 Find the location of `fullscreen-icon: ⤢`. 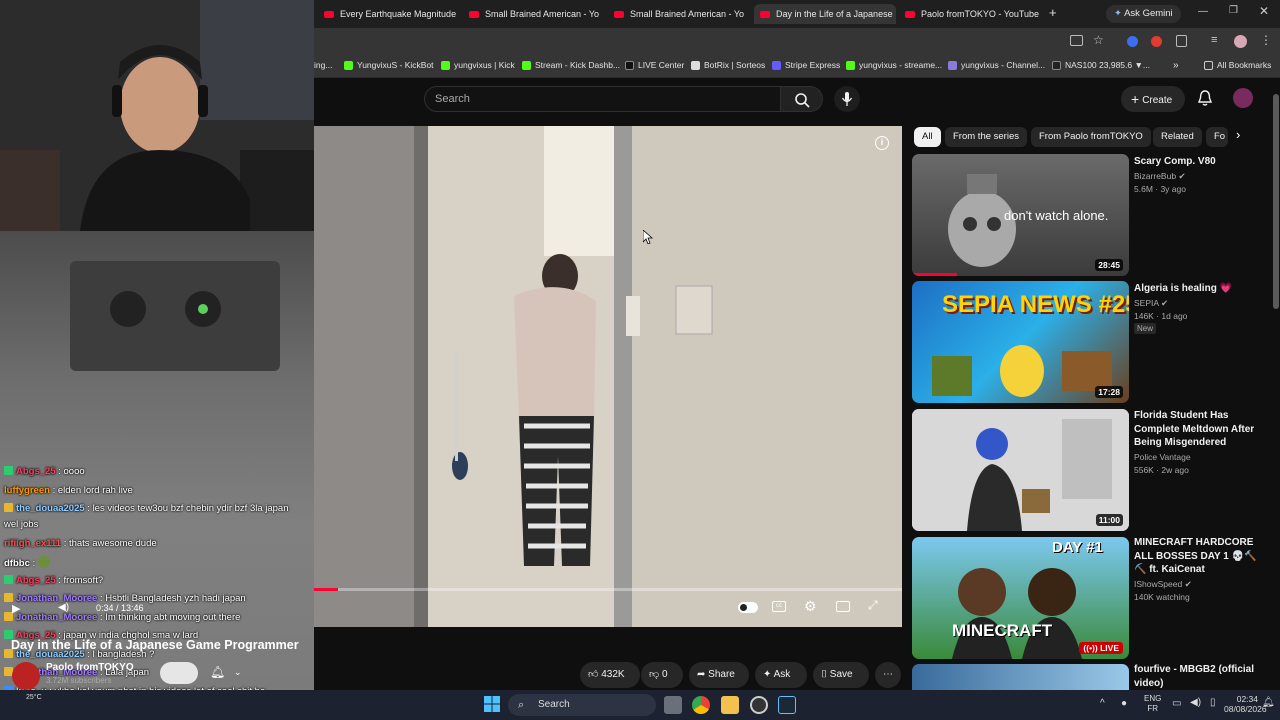

fullscreen-icon: ⤢ is located at coordinates (873, 605).